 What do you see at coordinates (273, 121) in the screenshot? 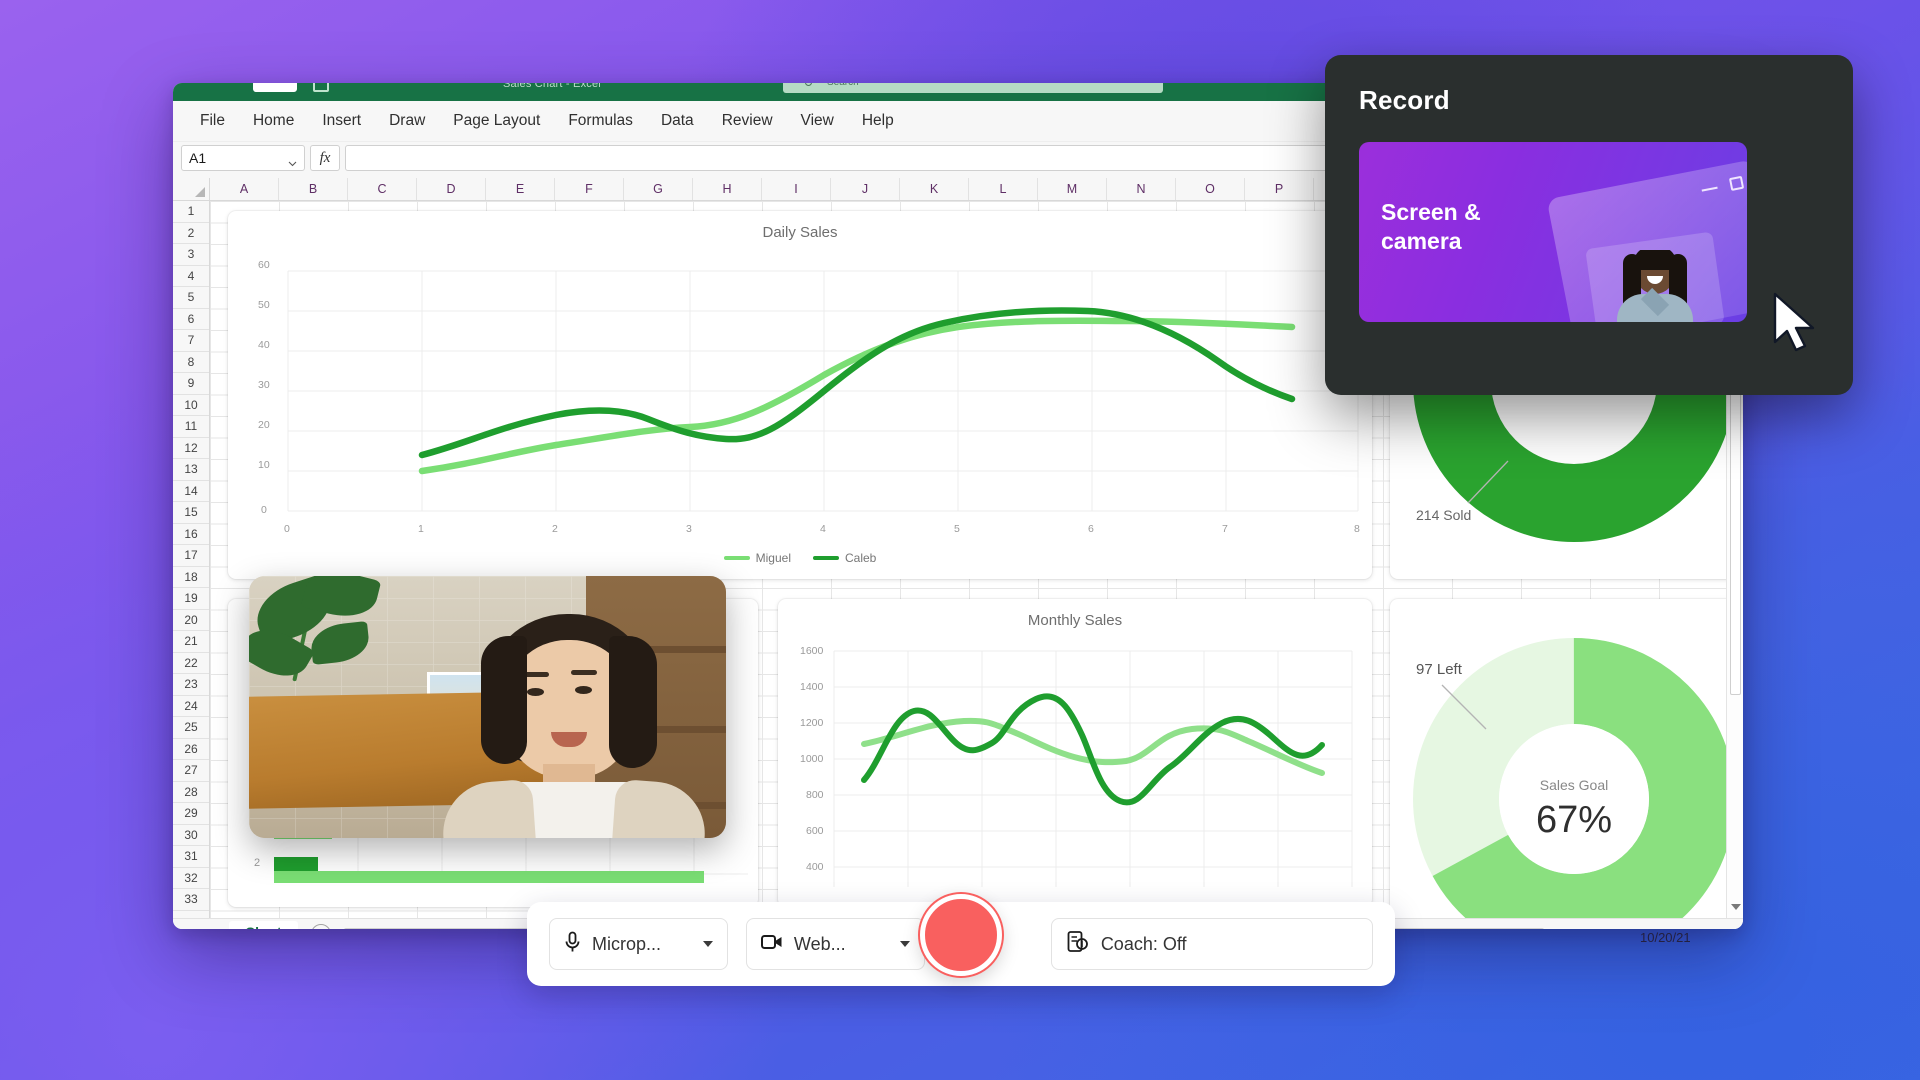
I see `ribbon-tab-home: Home` at bounding box center [273, 121].